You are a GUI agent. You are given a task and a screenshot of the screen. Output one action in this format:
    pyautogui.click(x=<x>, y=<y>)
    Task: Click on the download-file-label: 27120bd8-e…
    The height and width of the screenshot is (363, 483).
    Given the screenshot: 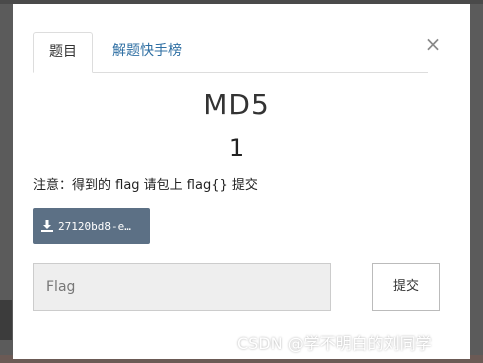 What is the action you would take?
    pyautogui.click(x=94, y=226)
    